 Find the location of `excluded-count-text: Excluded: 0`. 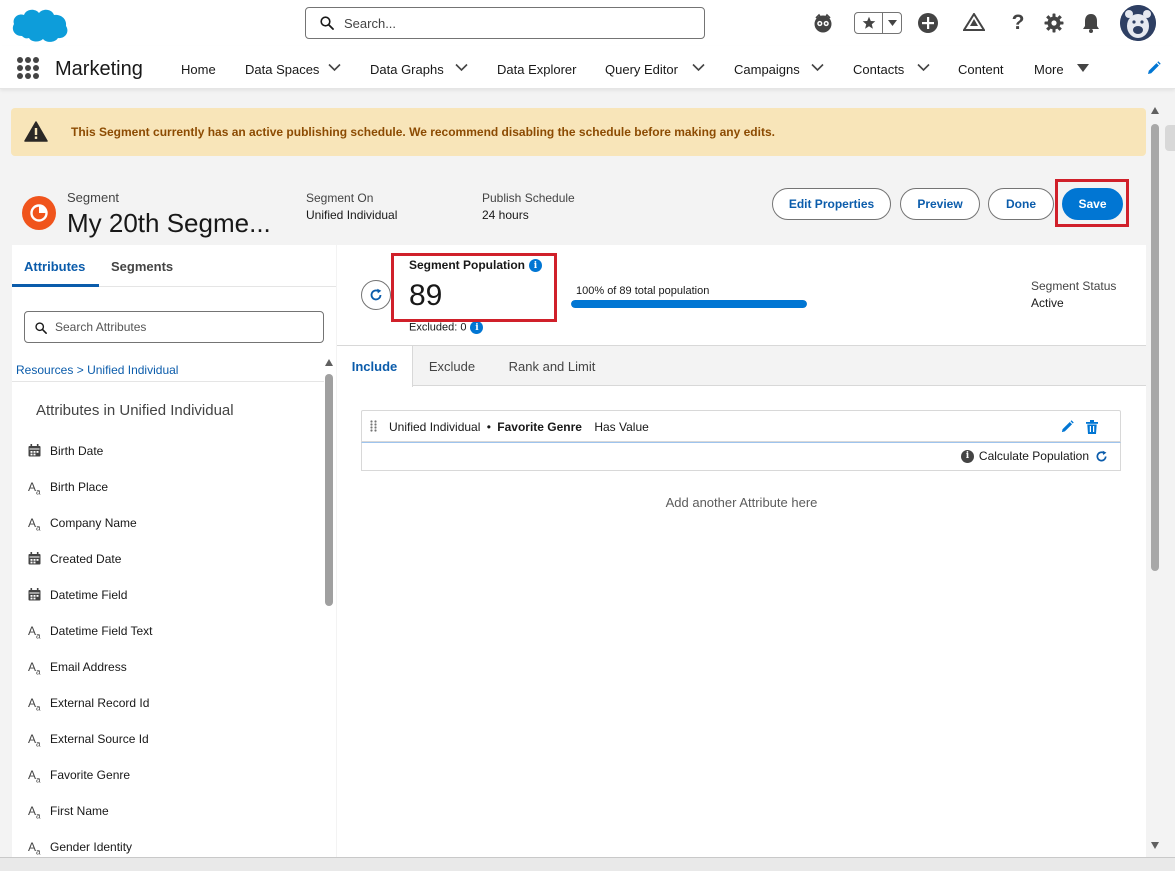

excluded-count-text: Excluded: 0 is located at coordinates (438, 327).